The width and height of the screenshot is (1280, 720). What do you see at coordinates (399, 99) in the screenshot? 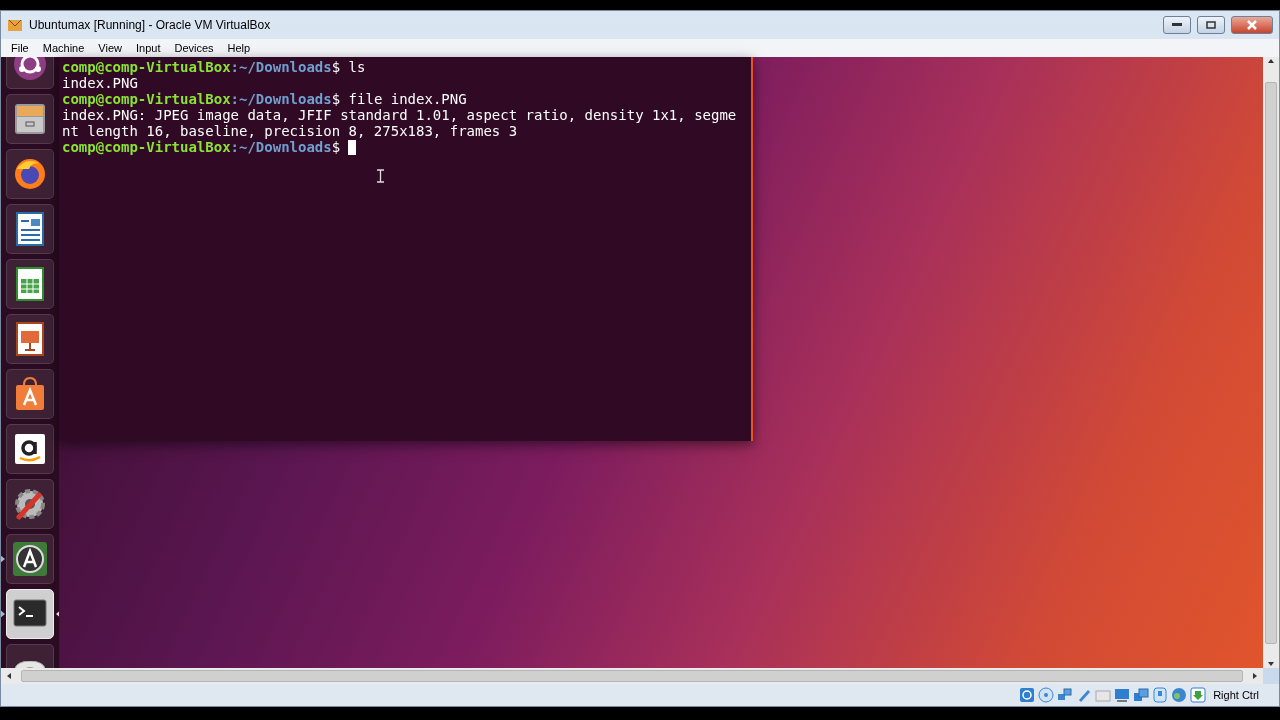
I see `command-text: $ file index.PNG` at bounding box center [399, 99].